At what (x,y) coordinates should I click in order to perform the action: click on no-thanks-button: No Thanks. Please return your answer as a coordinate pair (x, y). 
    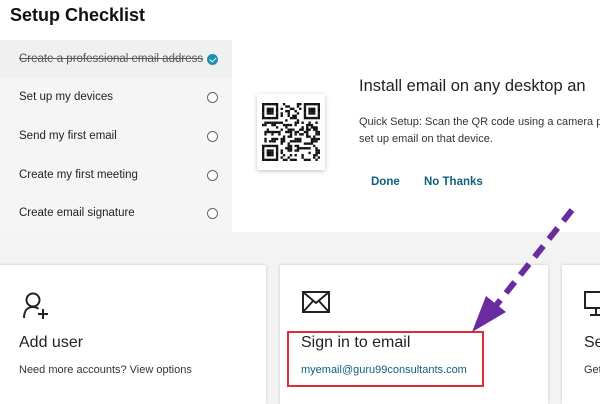
    Looking at the image, I should click on (453, 182).